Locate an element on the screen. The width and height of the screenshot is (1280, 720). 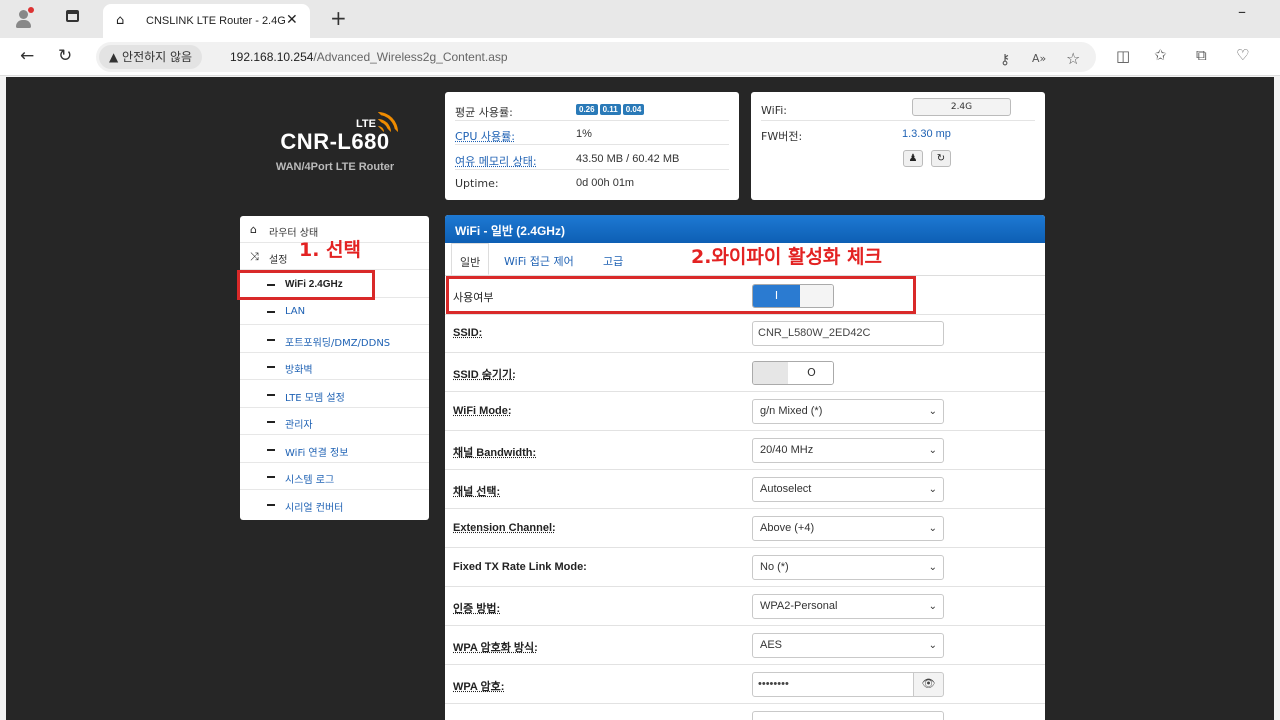
encryption-row: WPA 암호화 방식: AES ⌄ is located at coordinates (745, 645).